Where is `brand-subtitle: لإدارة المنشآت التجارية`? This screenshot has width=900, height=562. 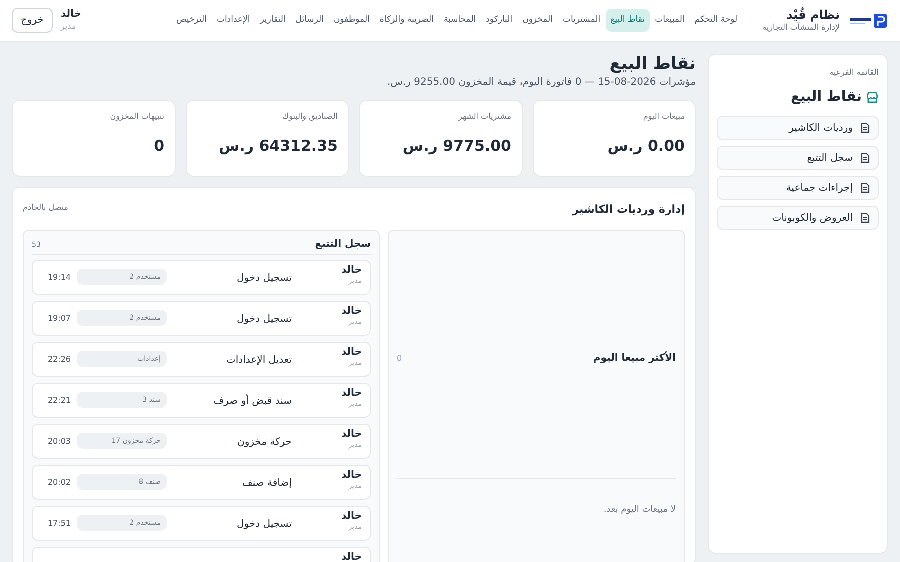
brand-subtitle: لإدارة المنشآت التجارية is located at coordinates (801, 28).